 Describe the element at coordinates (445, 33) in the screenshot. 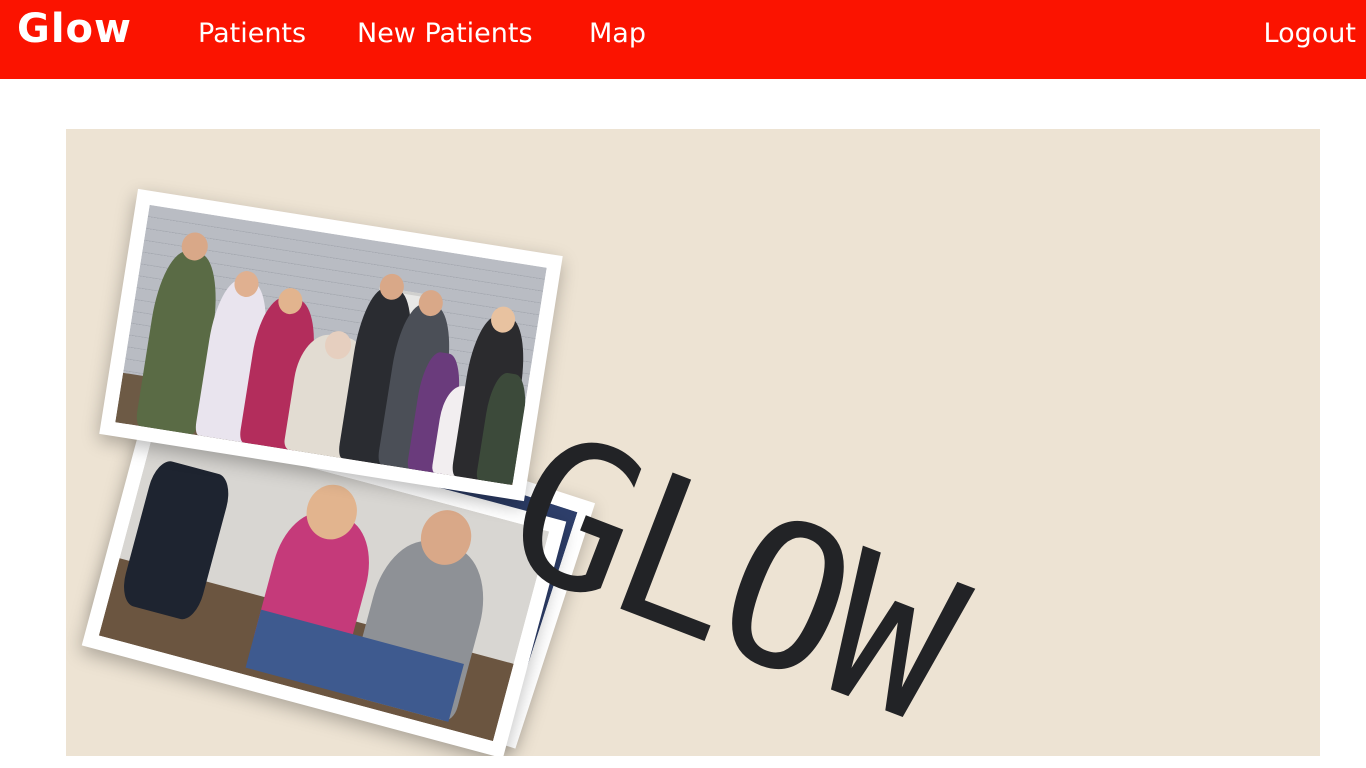

I see `nav-link-new-patients: New Patients` at that location.